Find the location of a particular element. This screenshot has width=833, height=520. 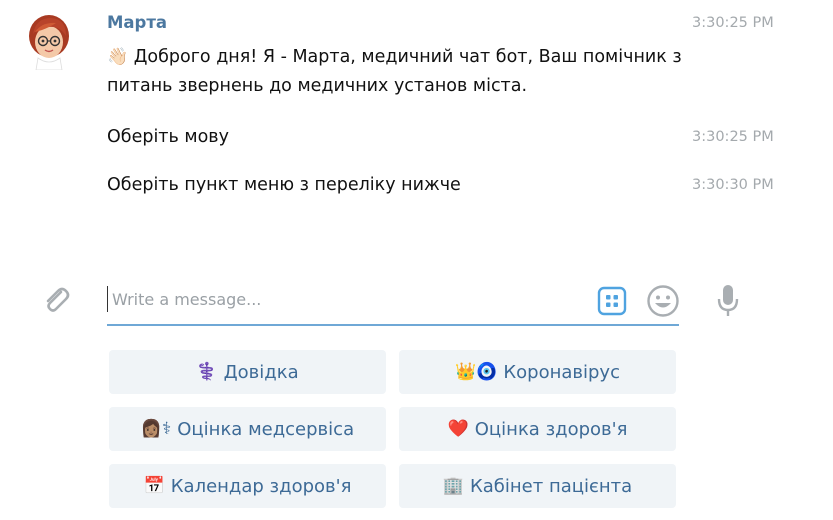

office-building-icon: 🏢 is located at coordinates (453, 486).